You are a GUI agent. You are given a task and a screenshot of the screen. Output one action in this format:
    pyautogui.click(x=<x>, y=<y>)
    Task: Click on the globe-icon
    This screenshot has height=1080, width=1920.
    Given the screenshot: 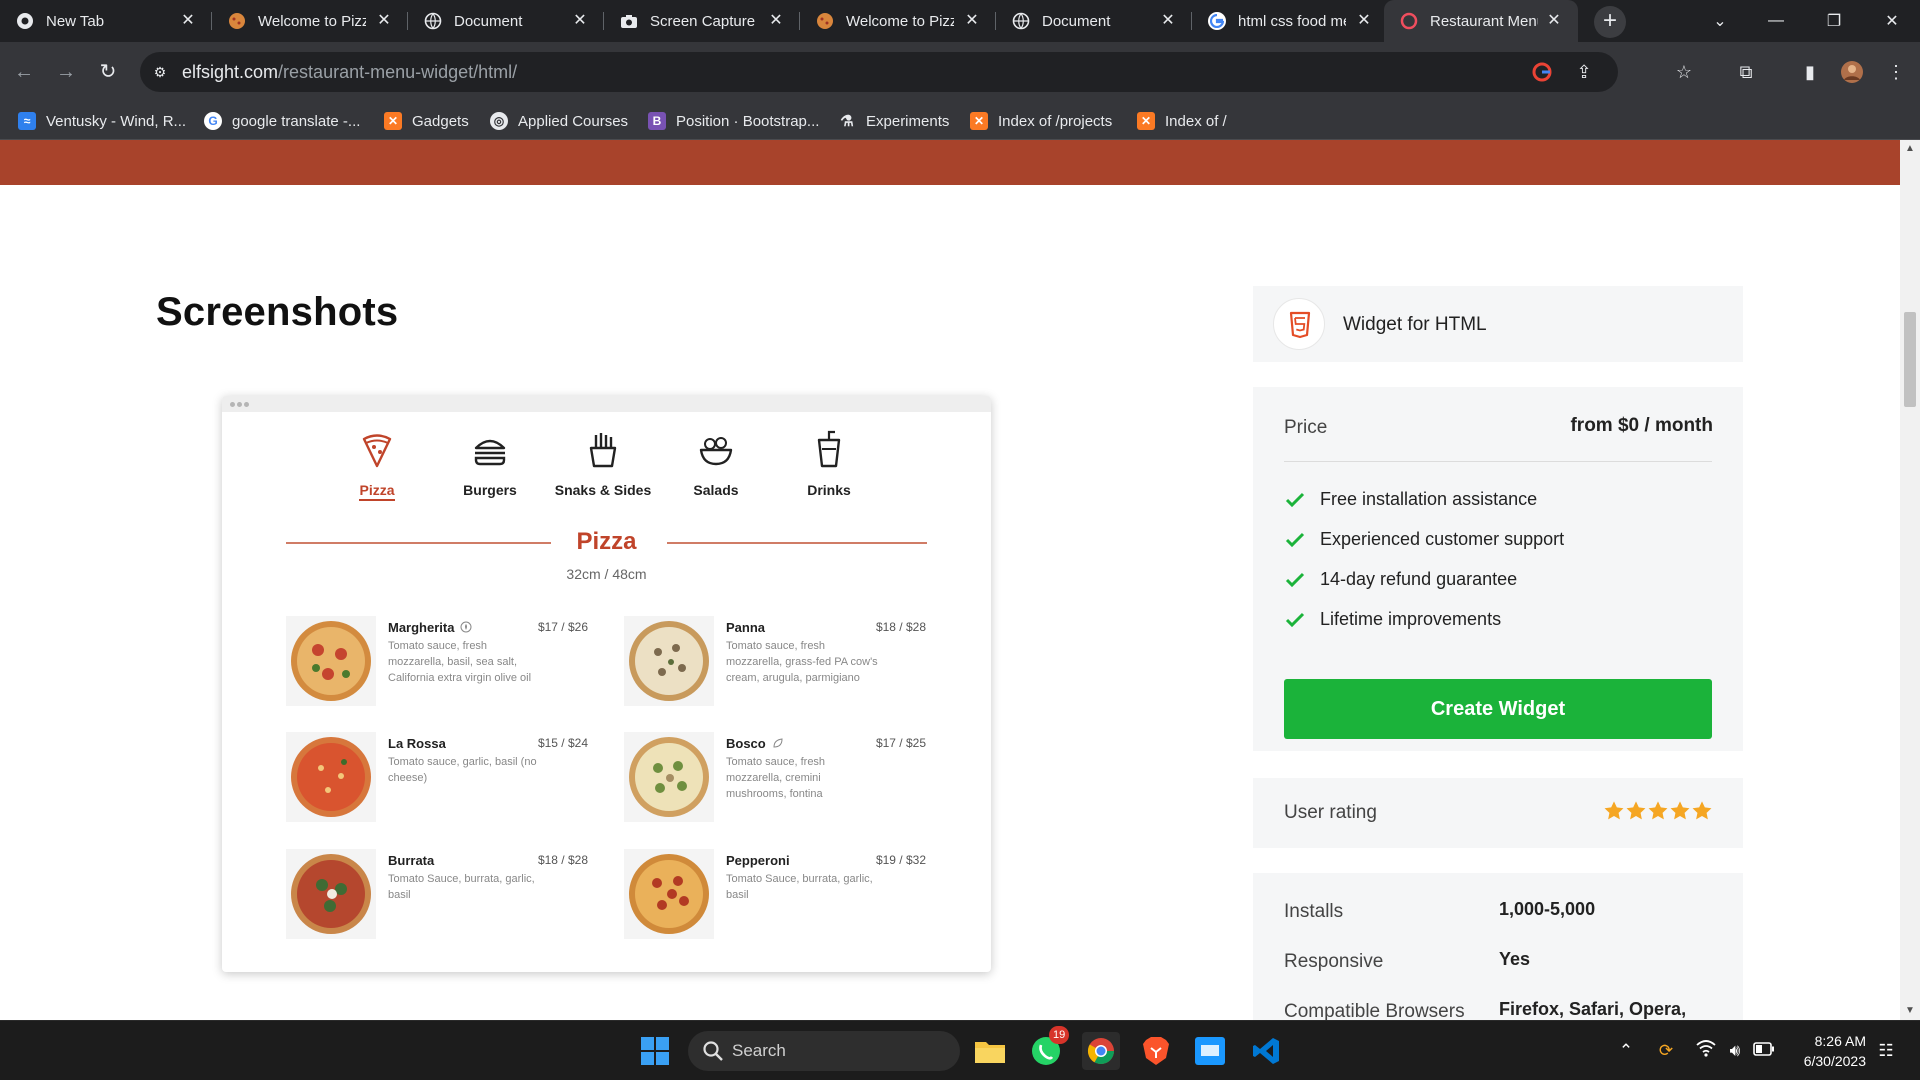 What is the action you would take?
    pyautogui.click(x=1021, y=21)
    